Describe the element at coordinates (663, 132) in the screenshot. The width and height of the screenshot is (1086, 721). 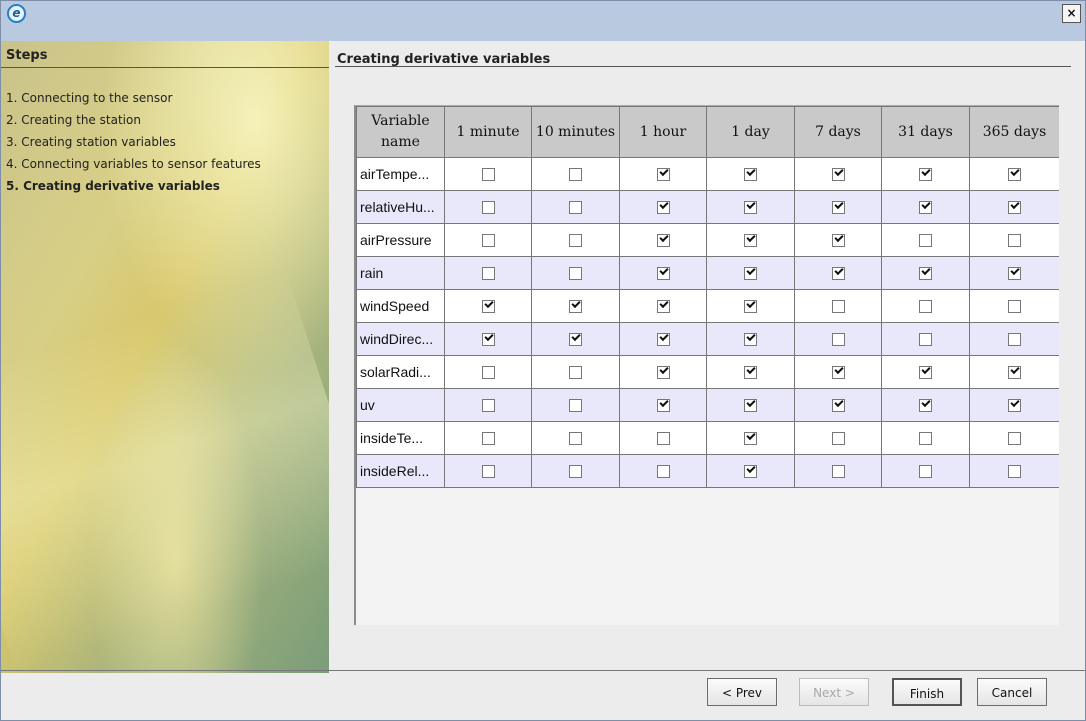
I see `column-header-1-hour: 1 hour` at that location.